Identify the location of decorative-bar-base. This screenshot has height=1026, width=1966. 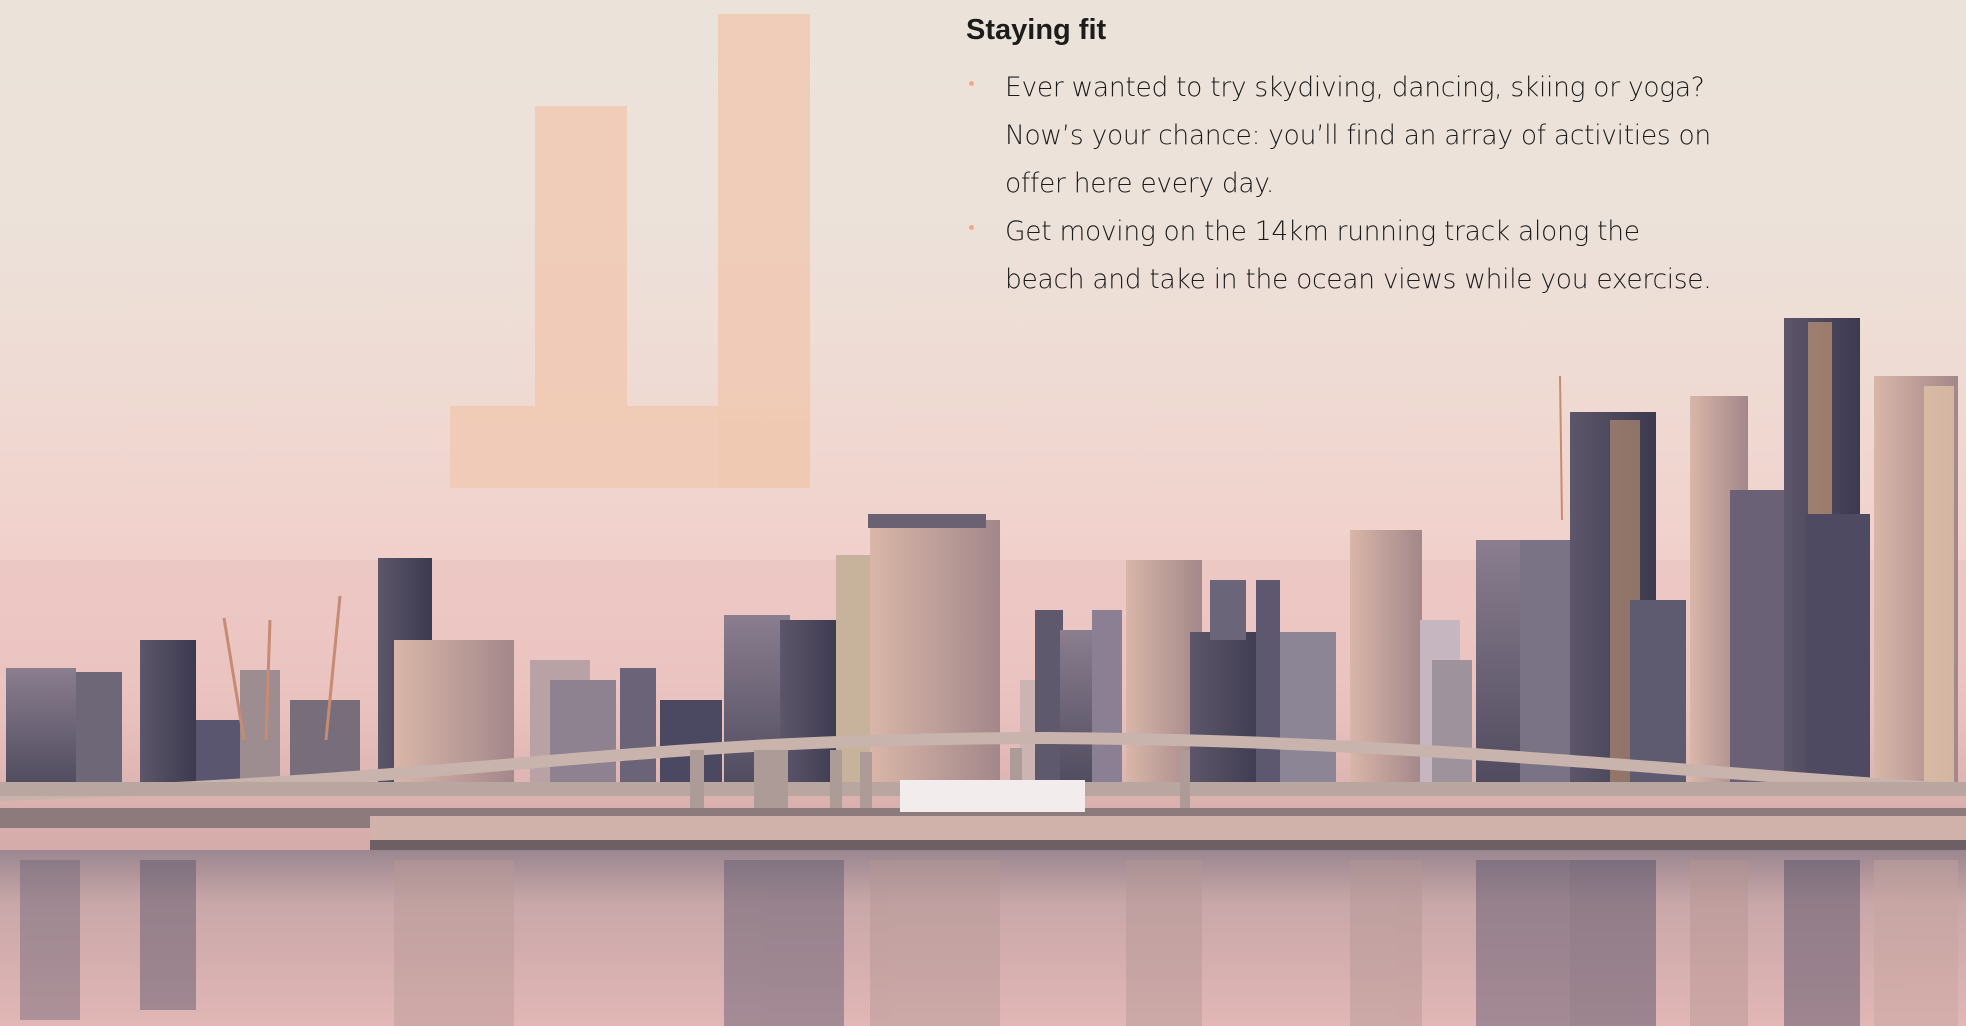
(630, 447).